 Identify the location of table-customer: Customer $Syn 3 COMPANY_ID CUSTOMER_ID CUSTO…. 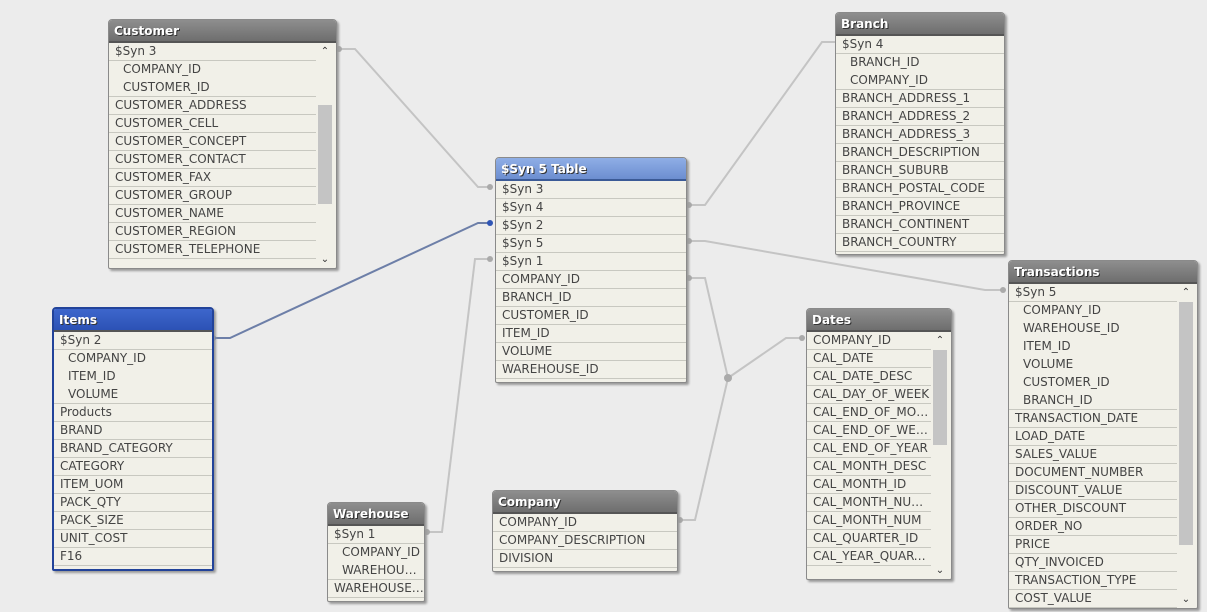
(222, 144).